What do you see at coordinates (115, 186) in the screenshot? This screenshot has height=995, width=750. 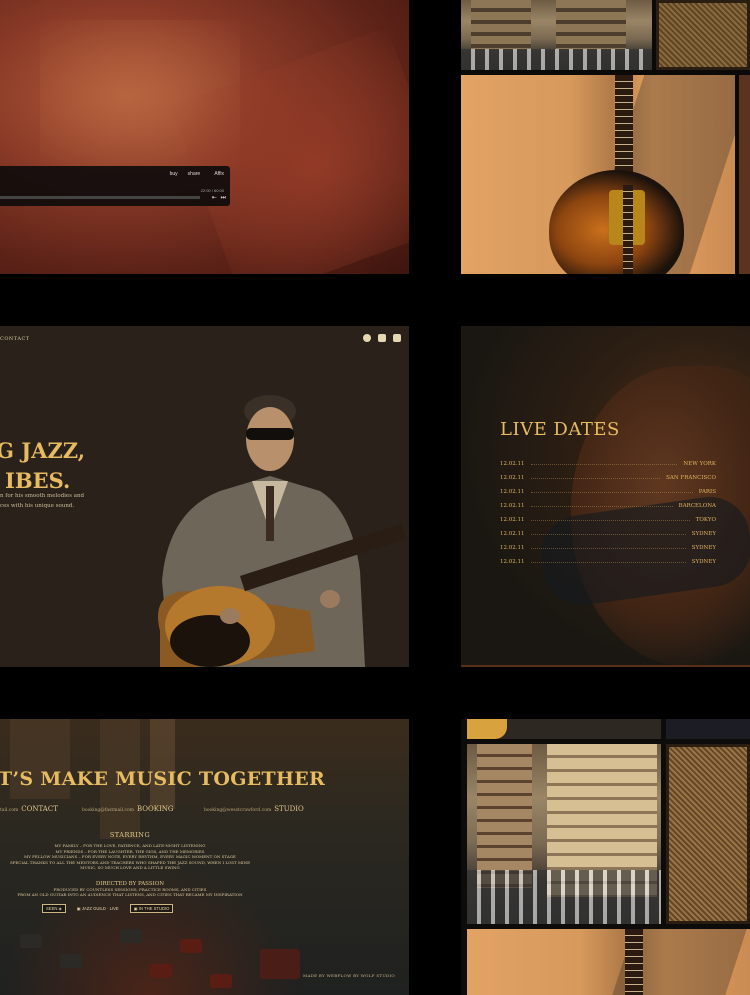 I see `video-player-bar: buy share Affix 22:00 / 60:00 ⇤ ⏭` at bounding box center [115, 186].